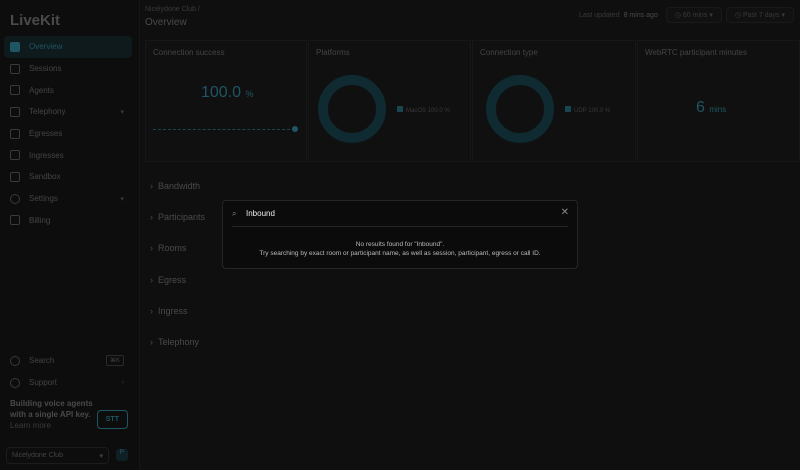 The image size is (800, 470). I want to click on nav-label: Billing, so click(40, 220).